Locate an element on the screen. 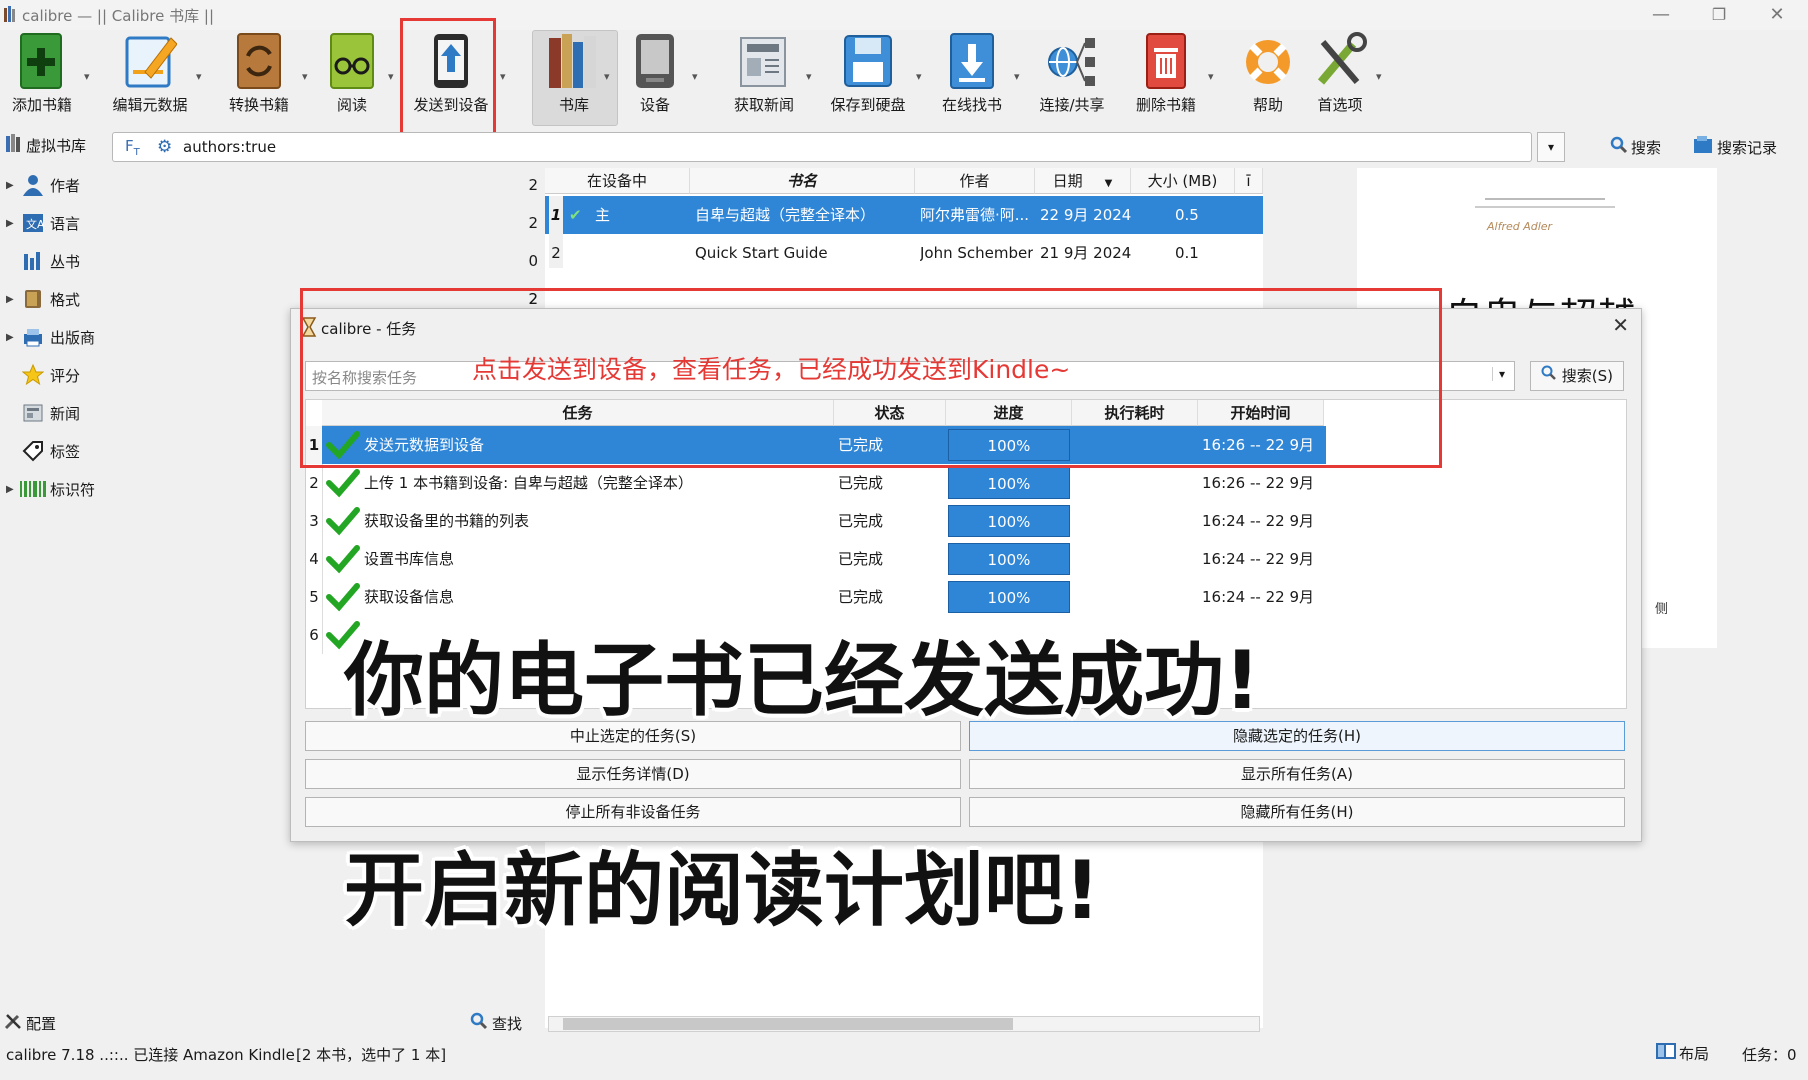 The image size is (1808, 1080). configure-button: 配置 is located at coordinates (30, 1023).